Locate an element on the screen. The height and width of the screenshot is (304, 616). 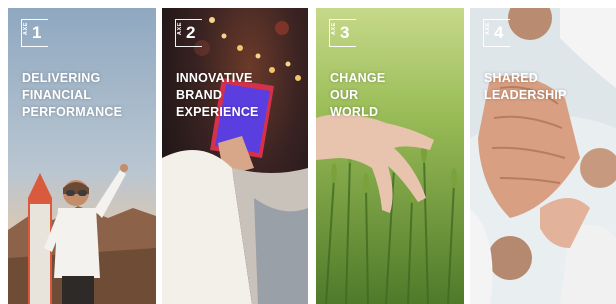
axe-badge: AXE 2 is located at coordinates (188, 33).